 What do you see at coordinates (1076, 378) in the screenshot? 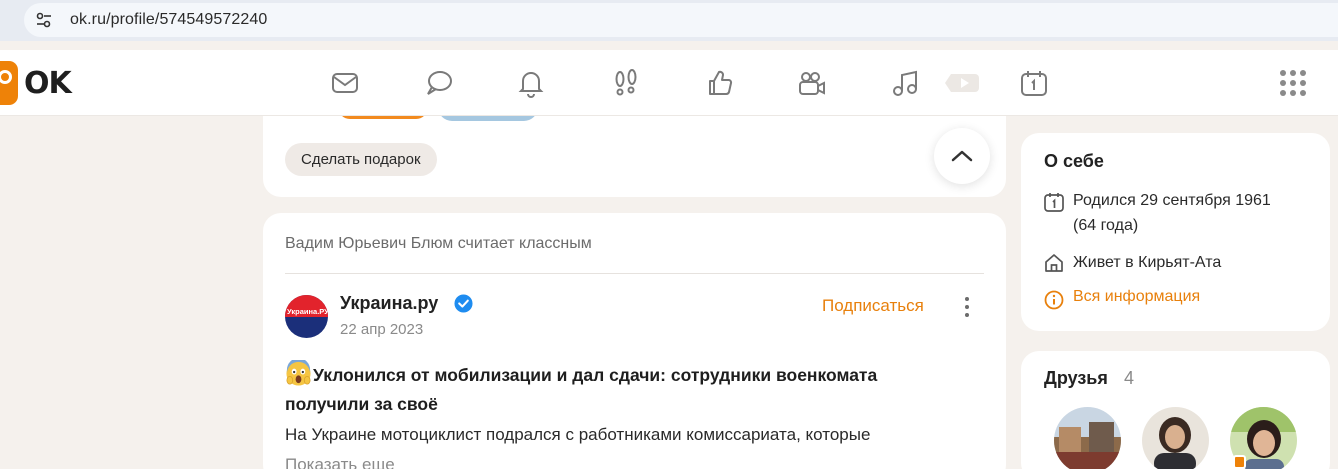
I see `friends-title: Друзья` at bounding box center [1076, 378].